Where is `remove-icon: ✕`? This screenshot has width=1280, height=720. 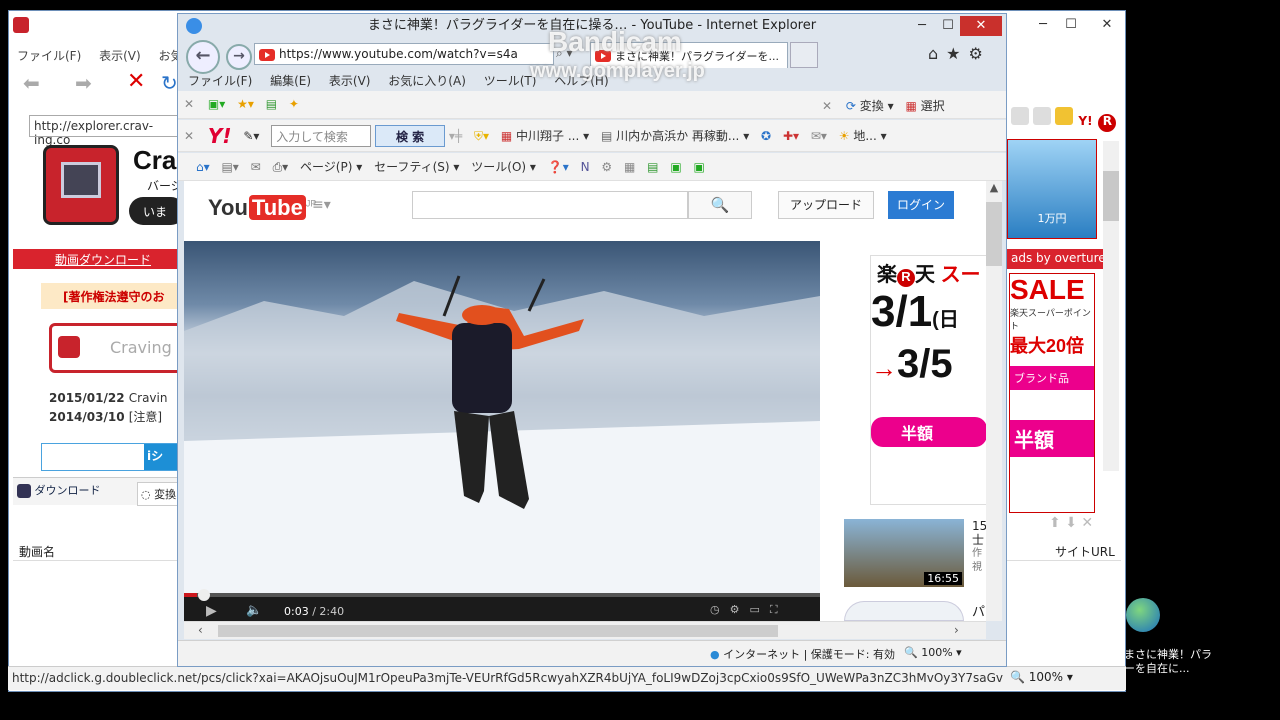
remove-icon: ✕ is located at coordinates (1087, 523).